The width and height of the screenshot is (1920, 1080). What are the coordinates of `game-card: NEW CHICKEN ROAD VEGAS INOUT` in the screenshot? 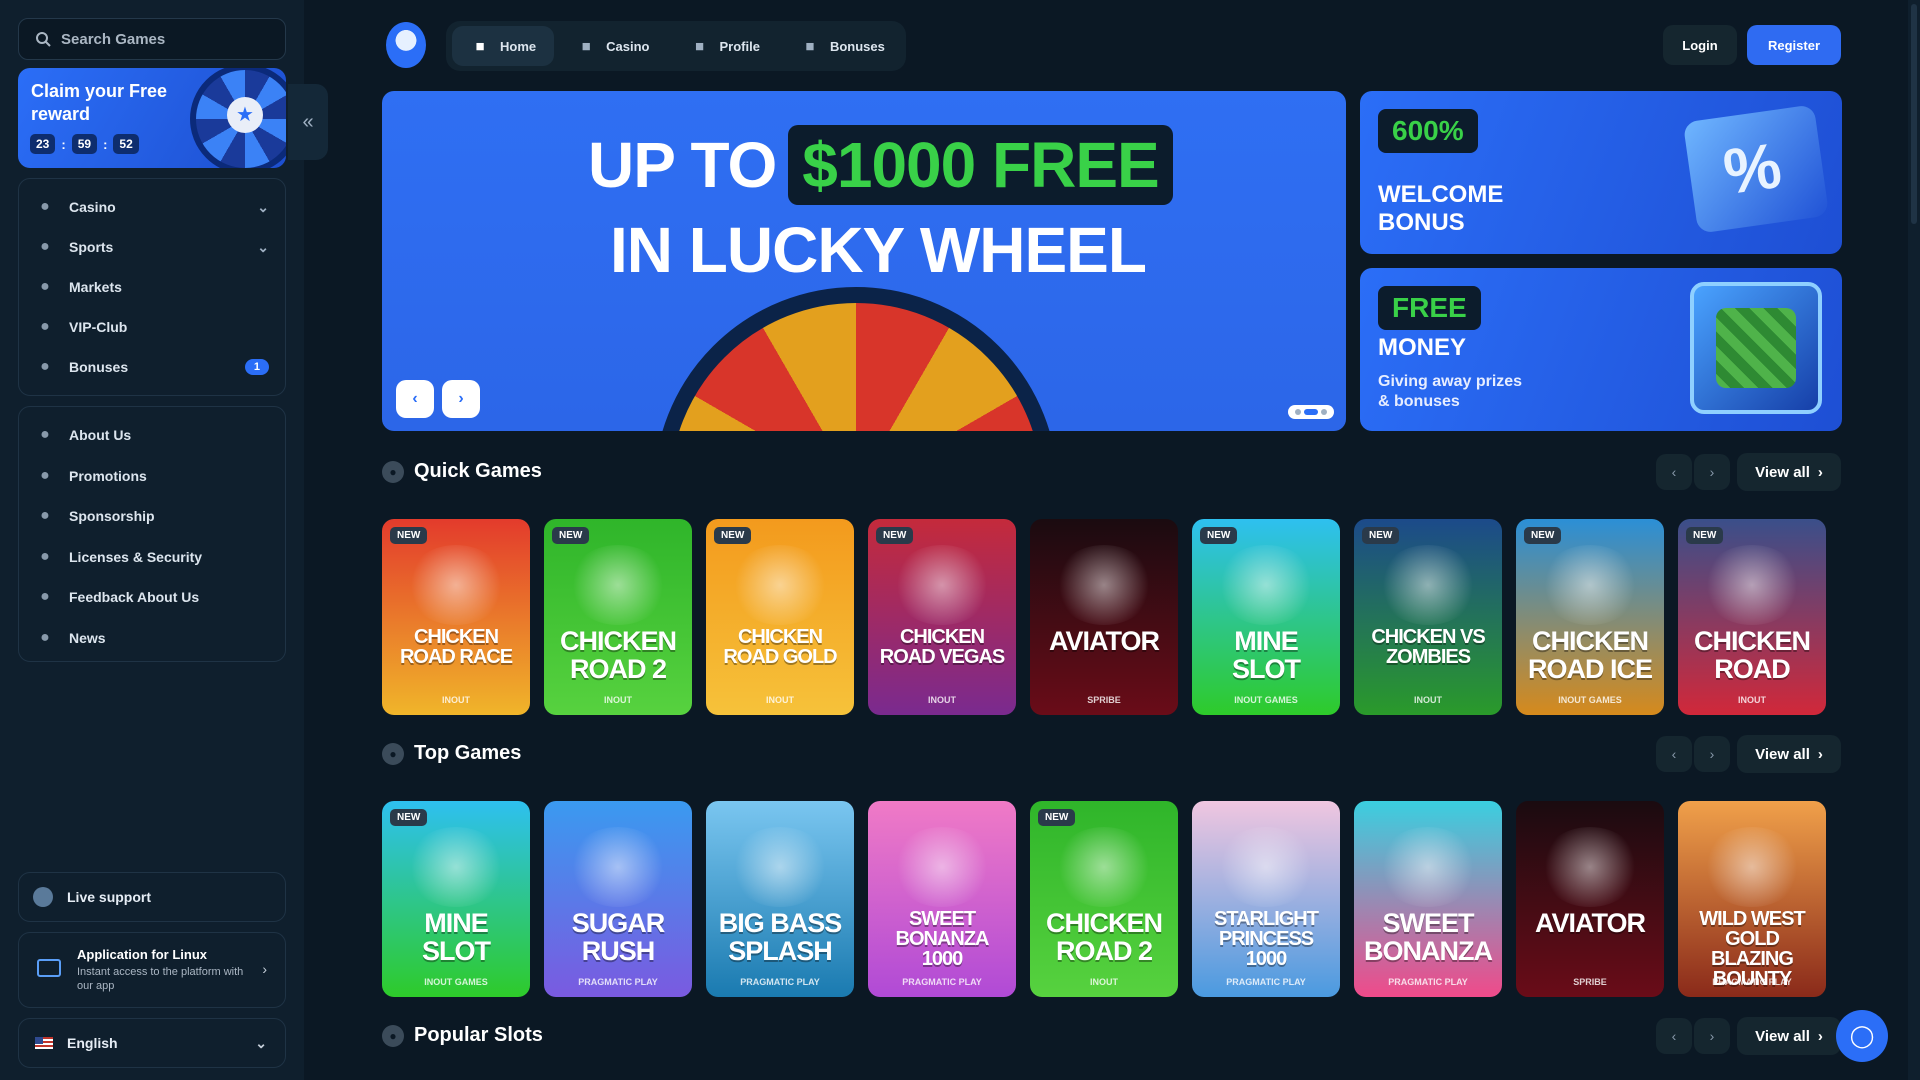 It's located at (942, 617).